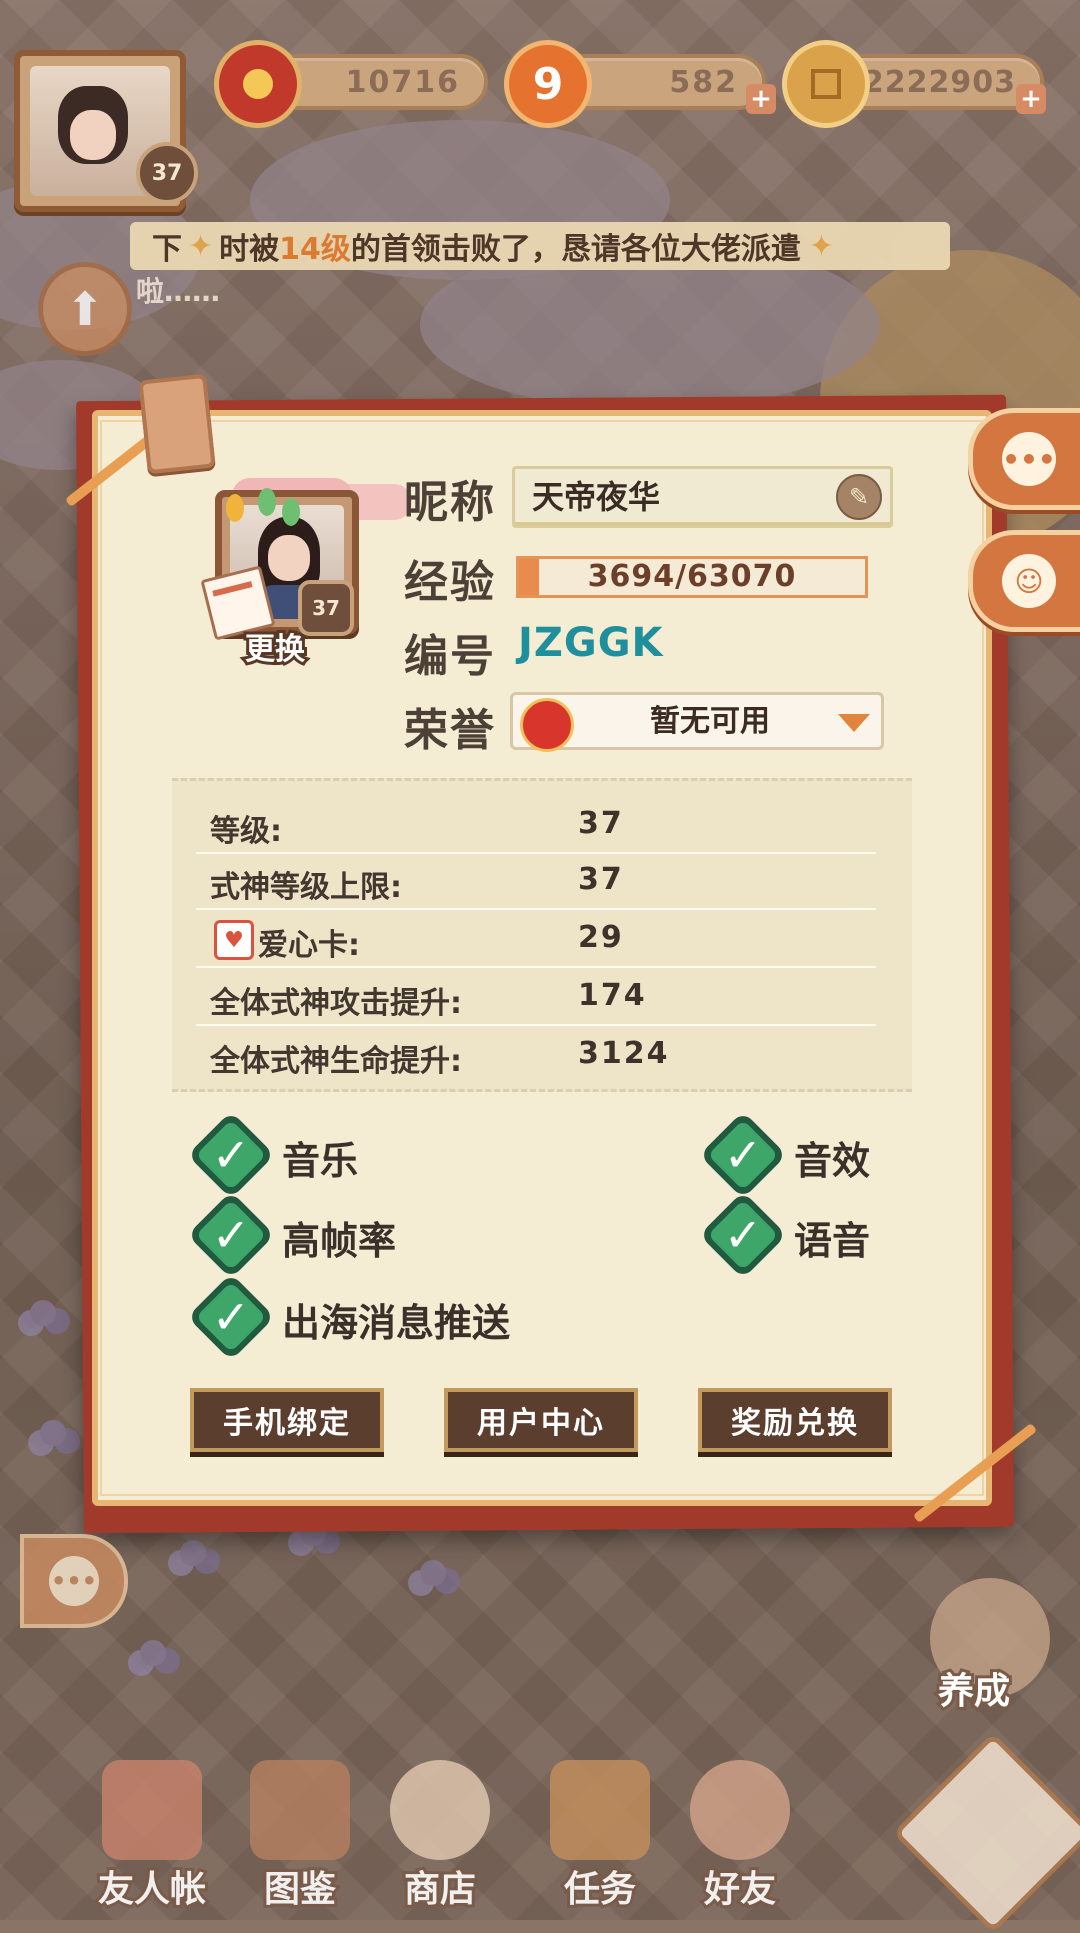  Describe the element at coordinates (249, 249) in the screenshot. I see `news-text-a: 时被` at that location.